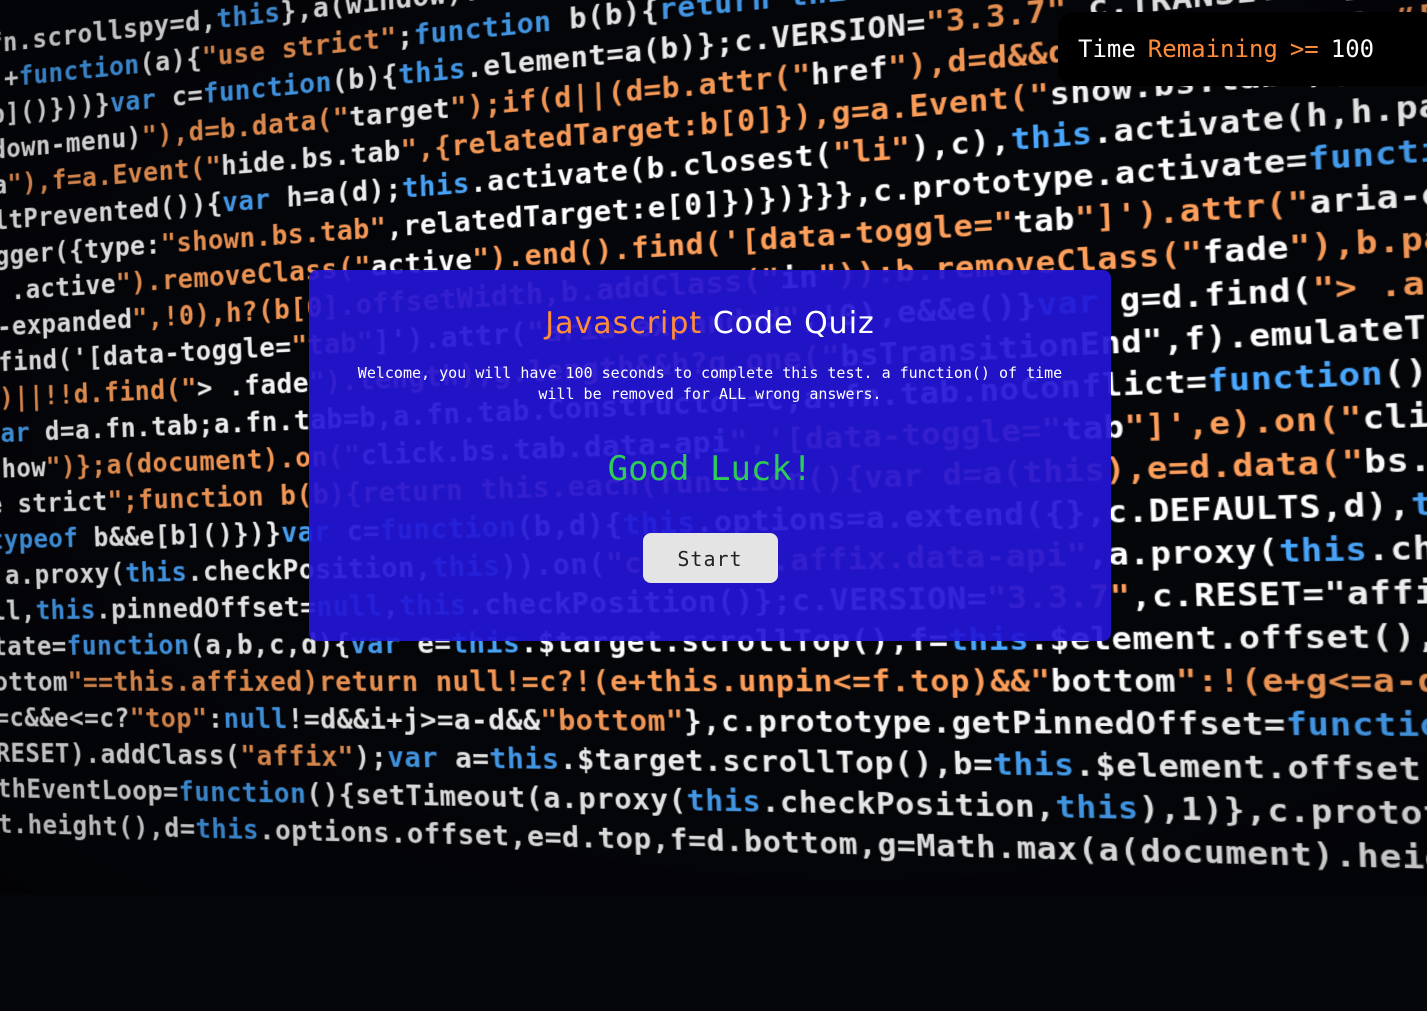 The image size is (1427, 1011). I want to click on start-button: Start, so click(710, 558).